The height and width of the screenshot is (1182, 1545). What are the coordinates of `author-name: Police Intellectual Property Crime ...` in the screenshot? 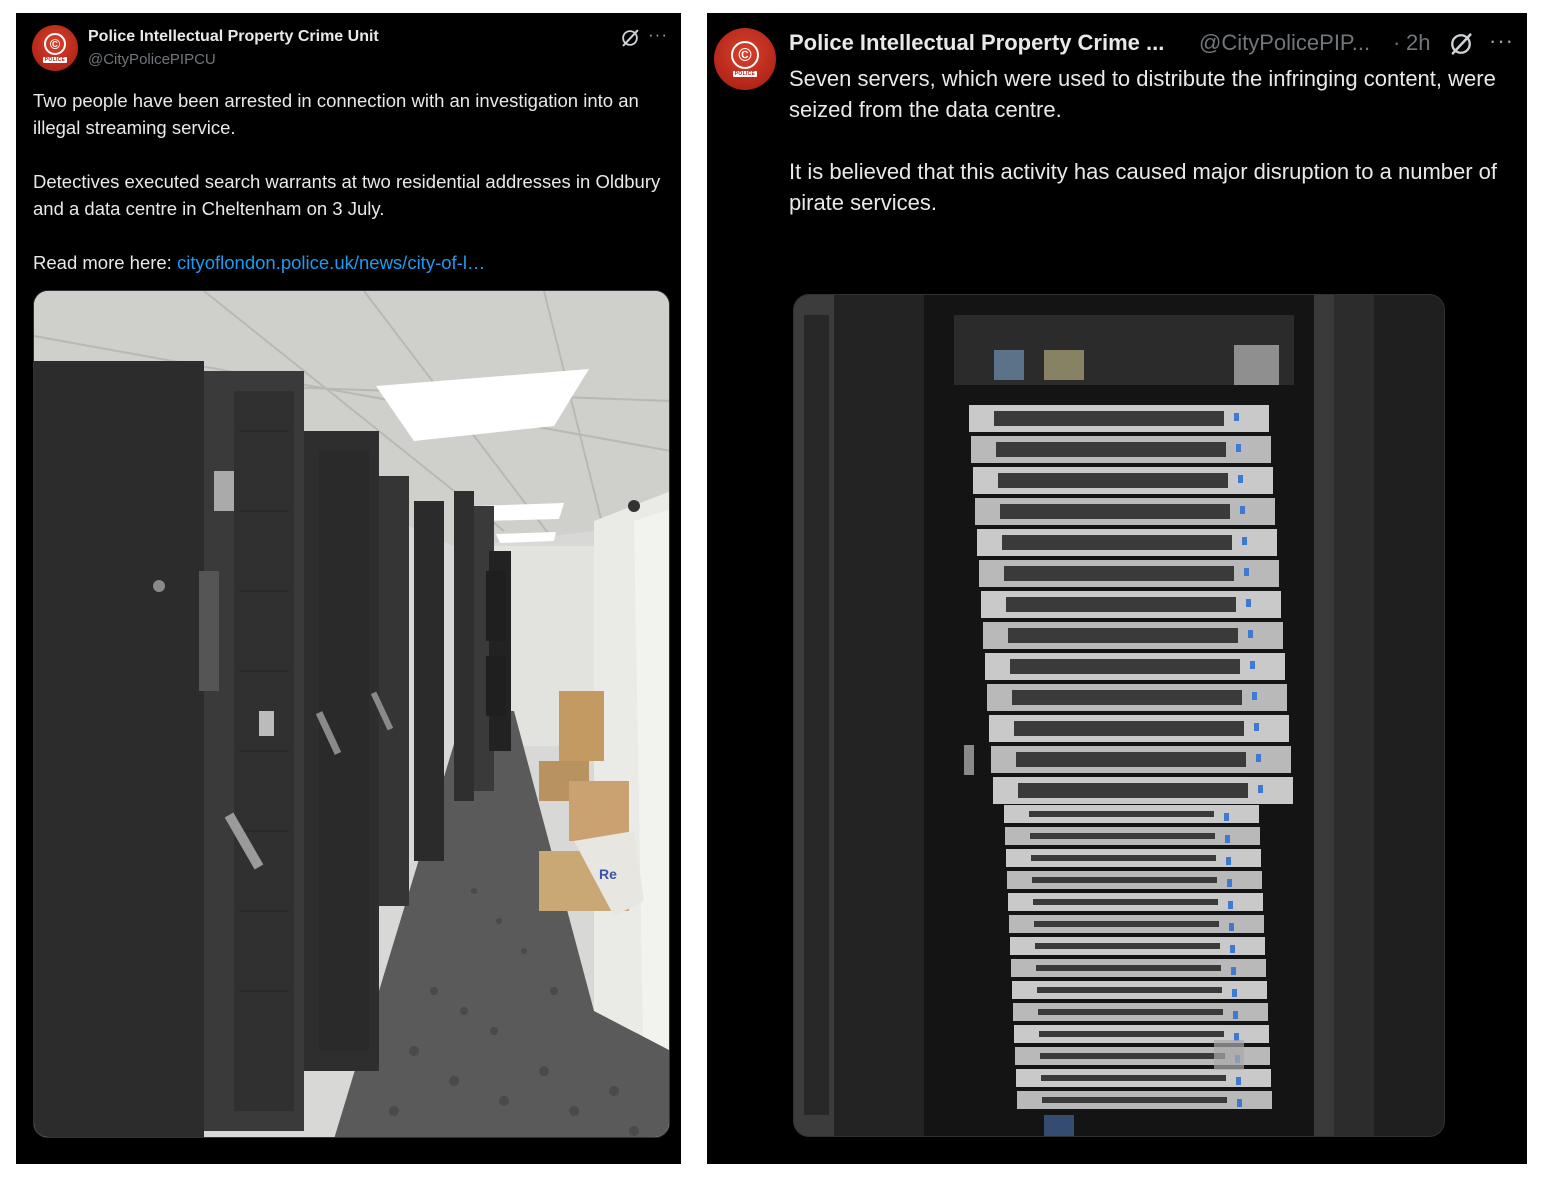 It's located at (976, 43).